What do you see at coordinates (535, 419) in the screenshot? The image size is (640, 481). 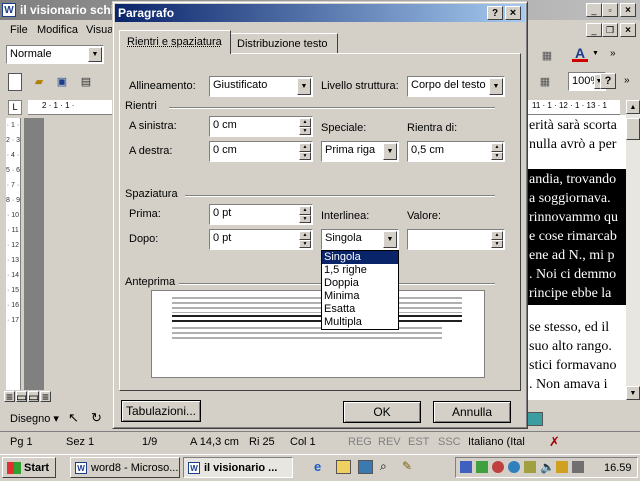 I see `3d-icon` at bounding box center [535, 419].